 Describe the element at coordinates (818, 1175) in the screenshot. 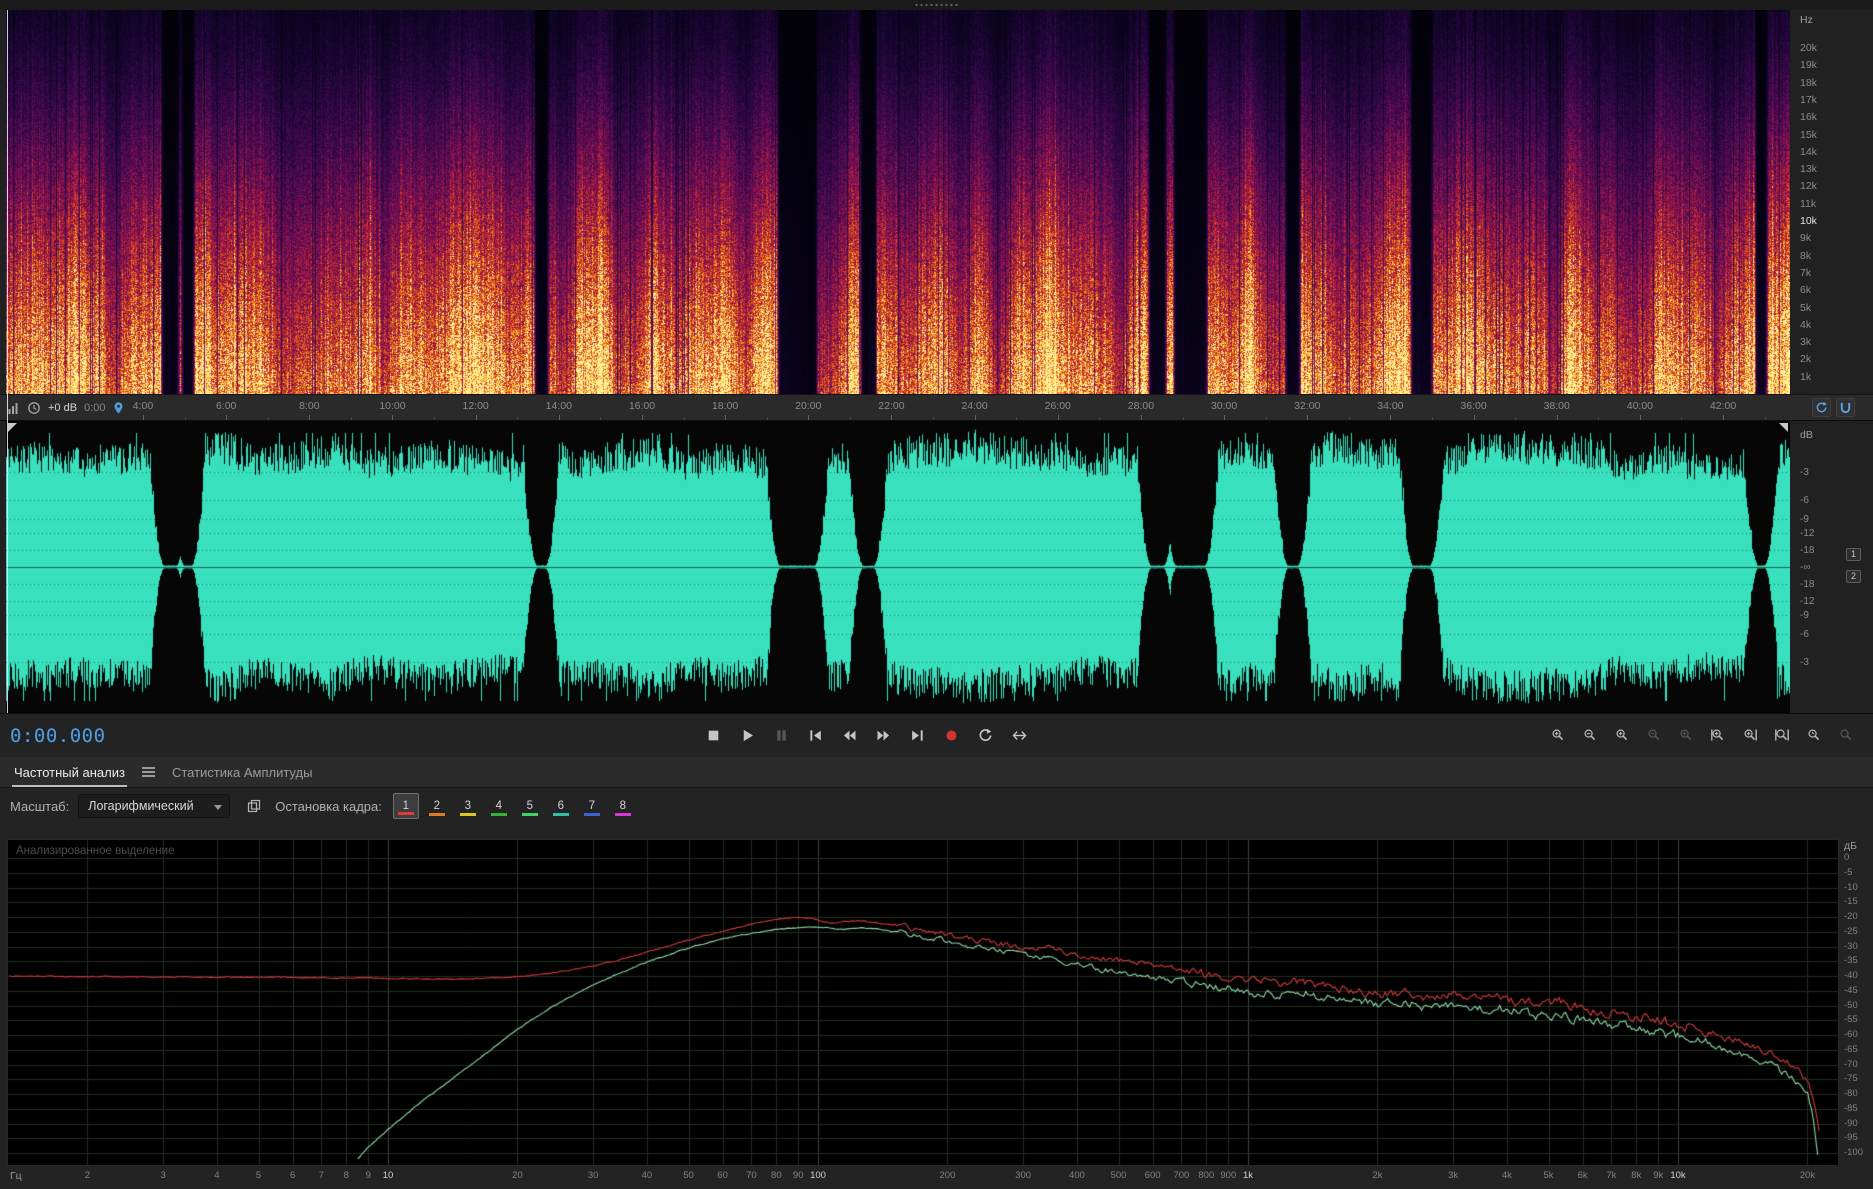

I see `x-axis-tick: 100` at that location.